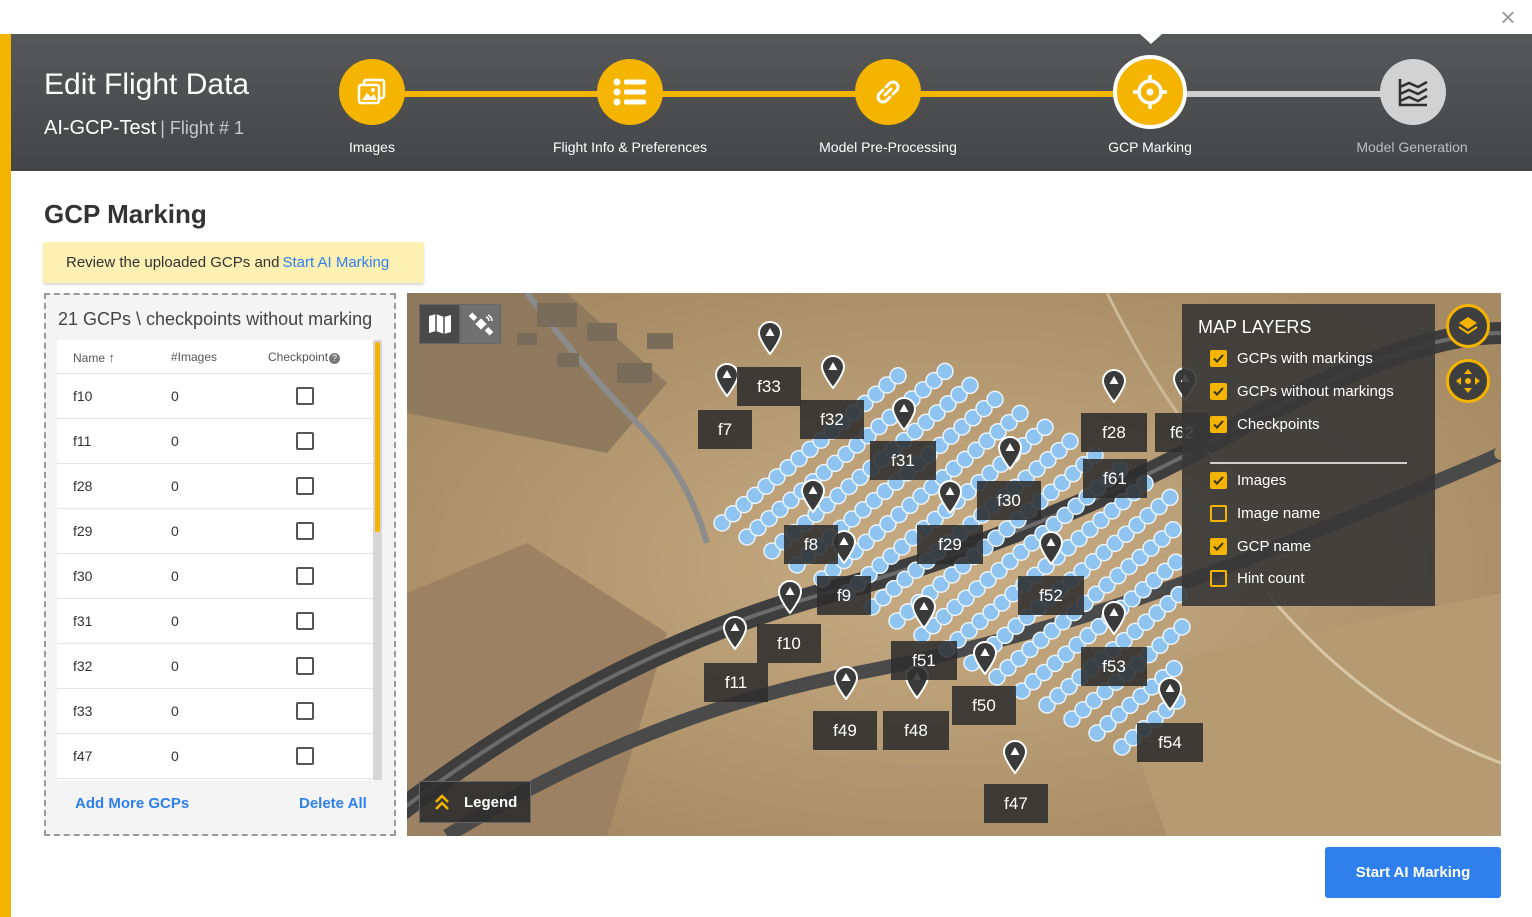 The height and width of the screenshot is (917, 1532). Describe the element at coordinates (769, 386) in the screenshot. I see `gcp-name-label: f33` at that location.